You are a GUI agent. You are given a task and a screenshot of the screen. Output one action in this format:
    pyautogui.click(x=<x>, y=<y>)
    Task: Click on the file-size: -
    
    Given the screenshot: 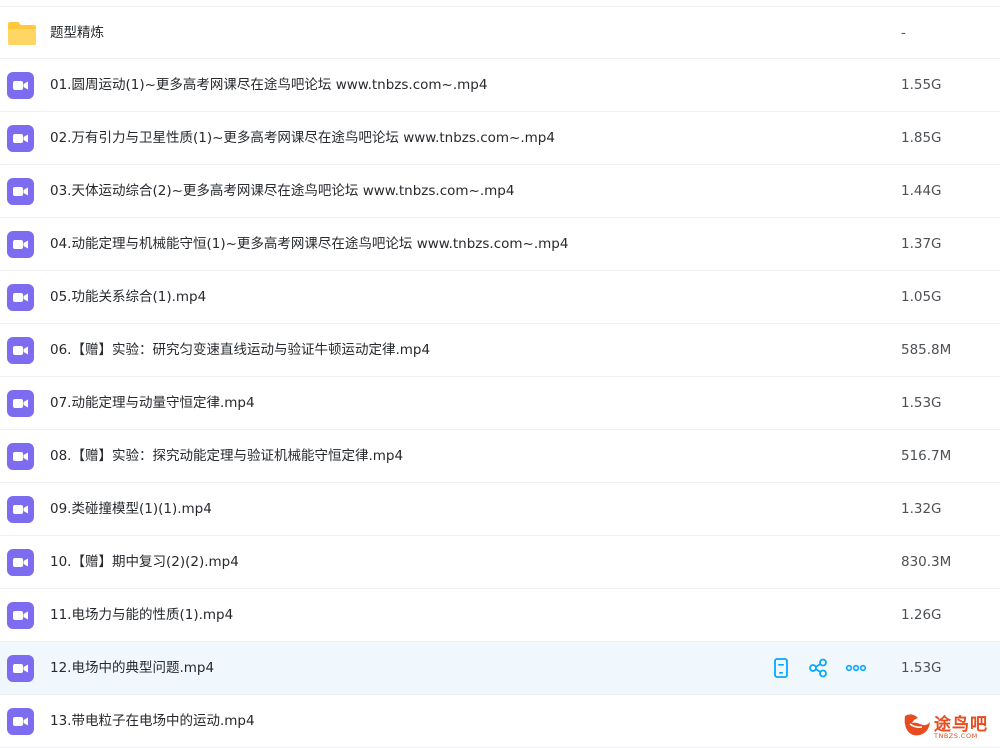 What is the action you would take?
    pyautogui.click(x=903, y=33)
    